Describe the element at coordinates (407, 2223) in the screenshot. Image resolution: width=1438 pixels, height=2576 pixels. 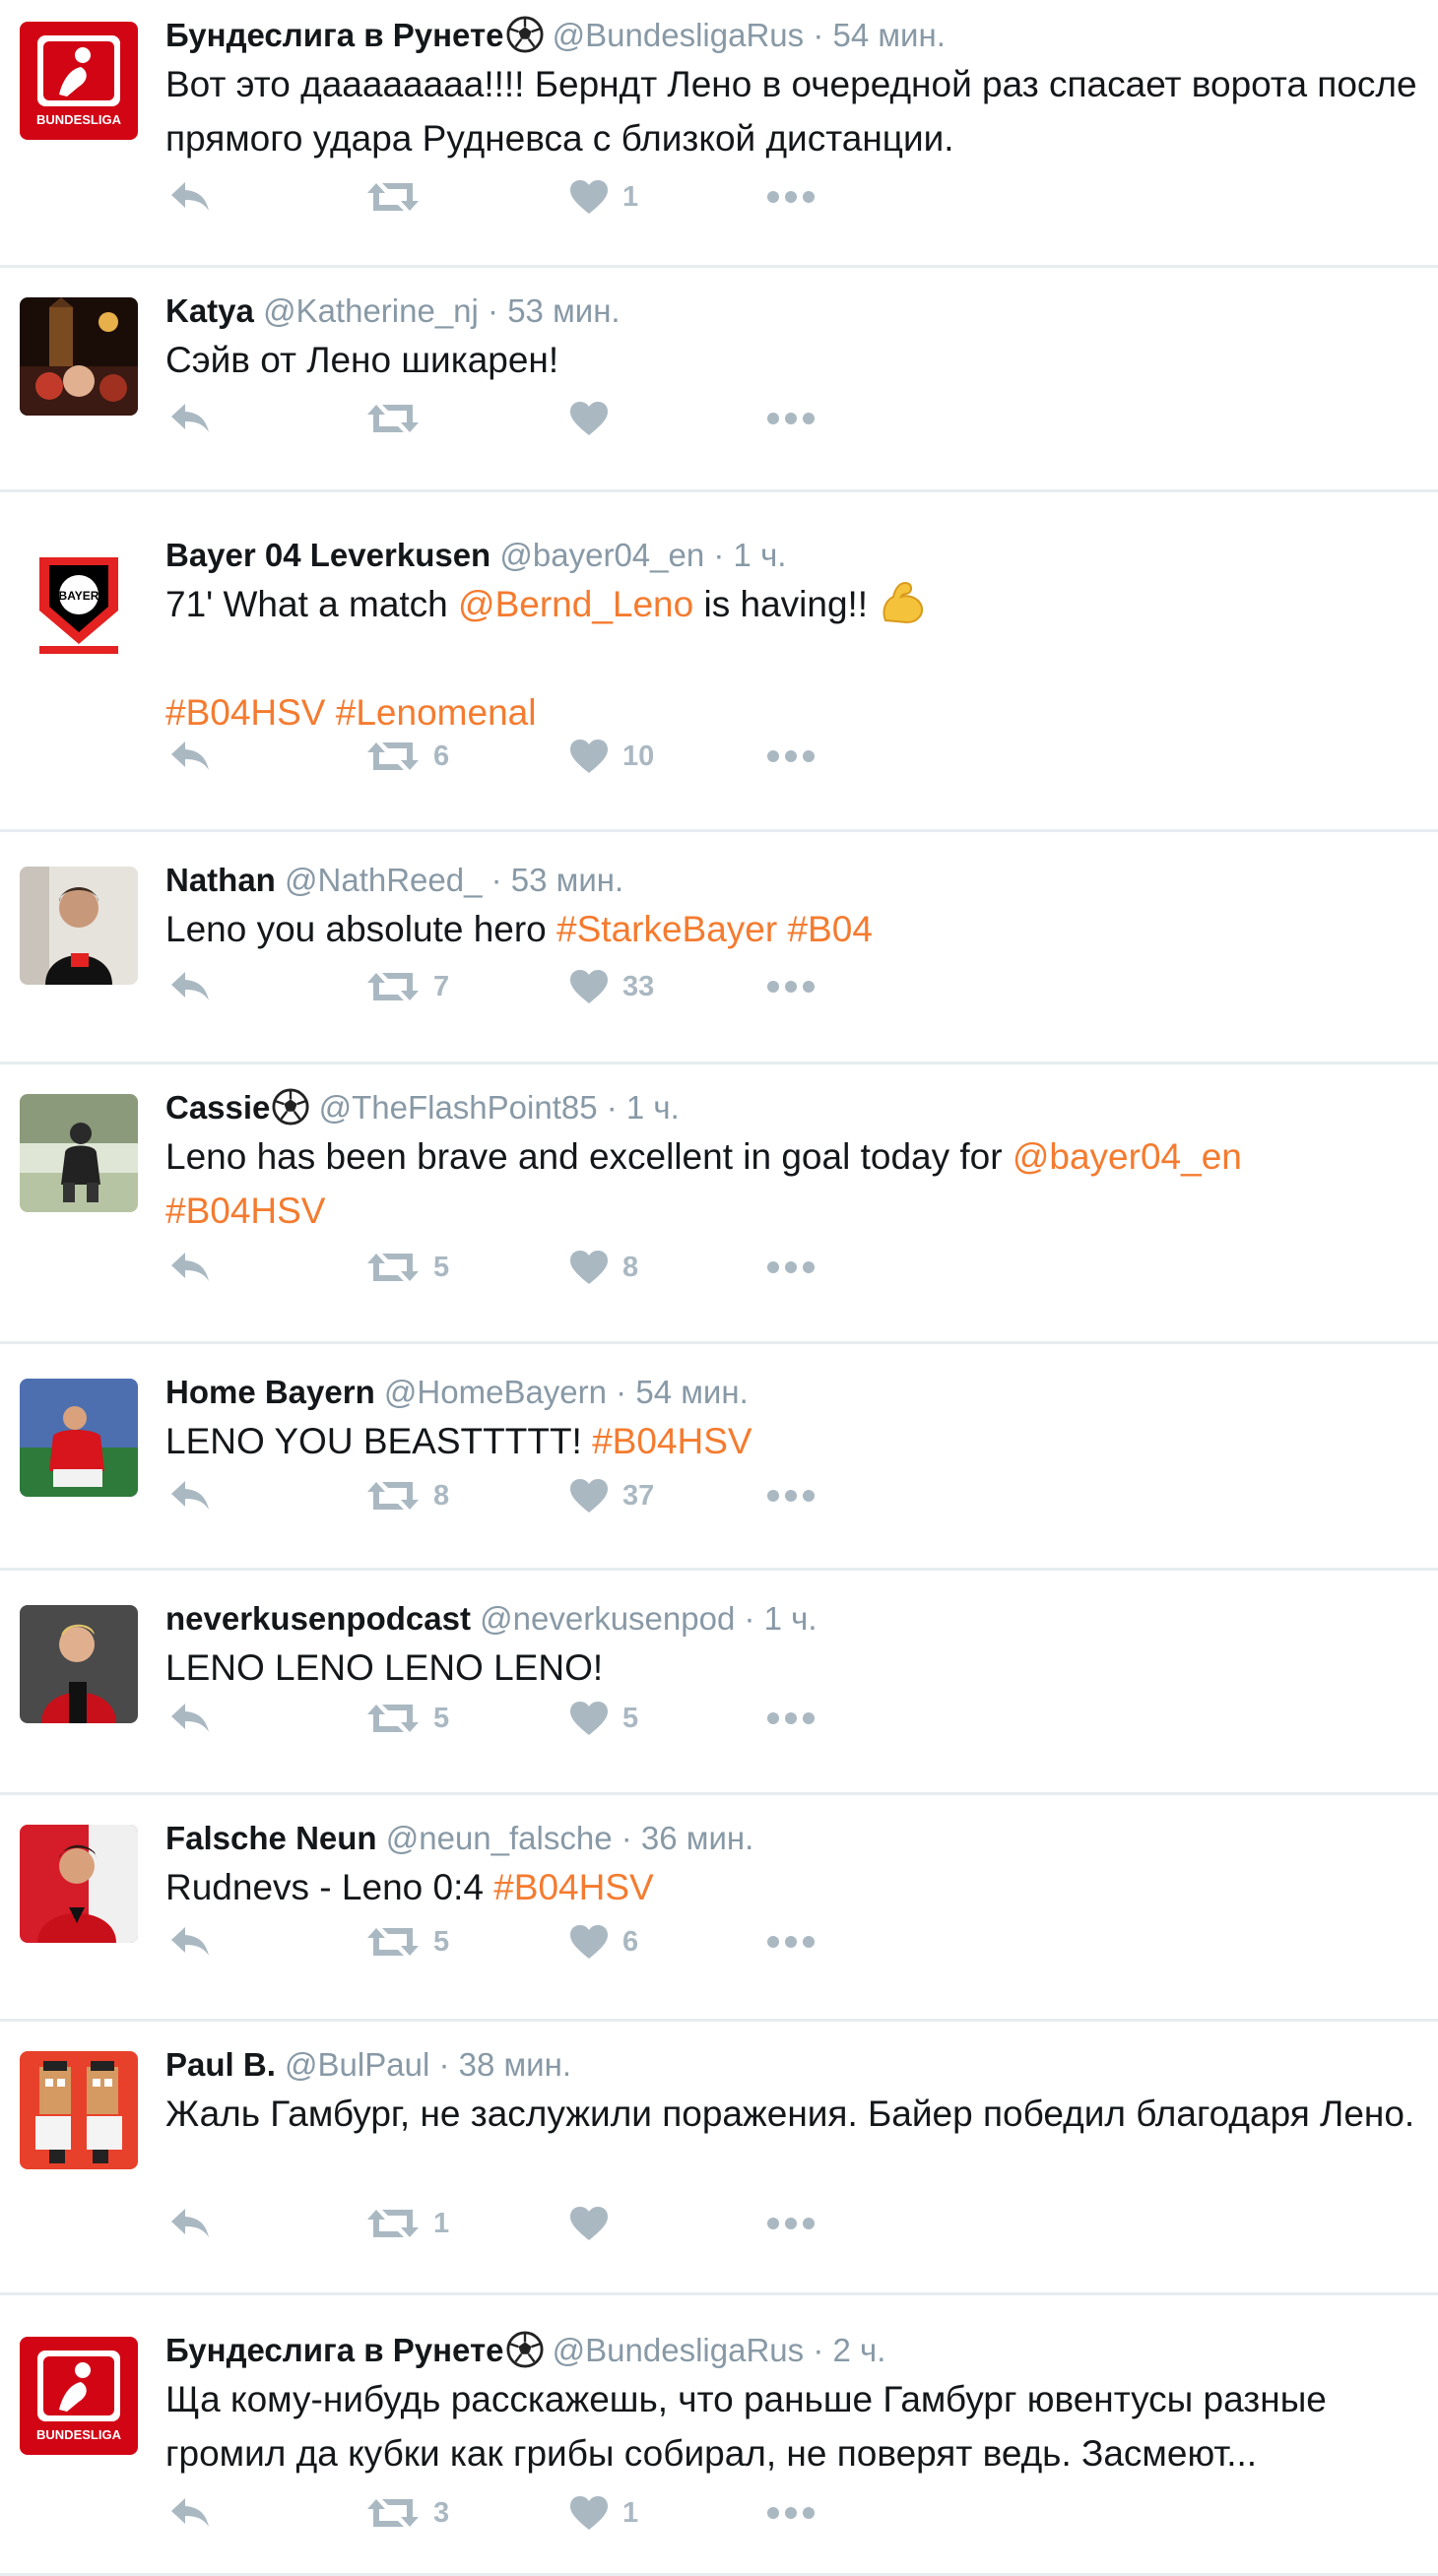
I see `retweet-button: 1` at that location.